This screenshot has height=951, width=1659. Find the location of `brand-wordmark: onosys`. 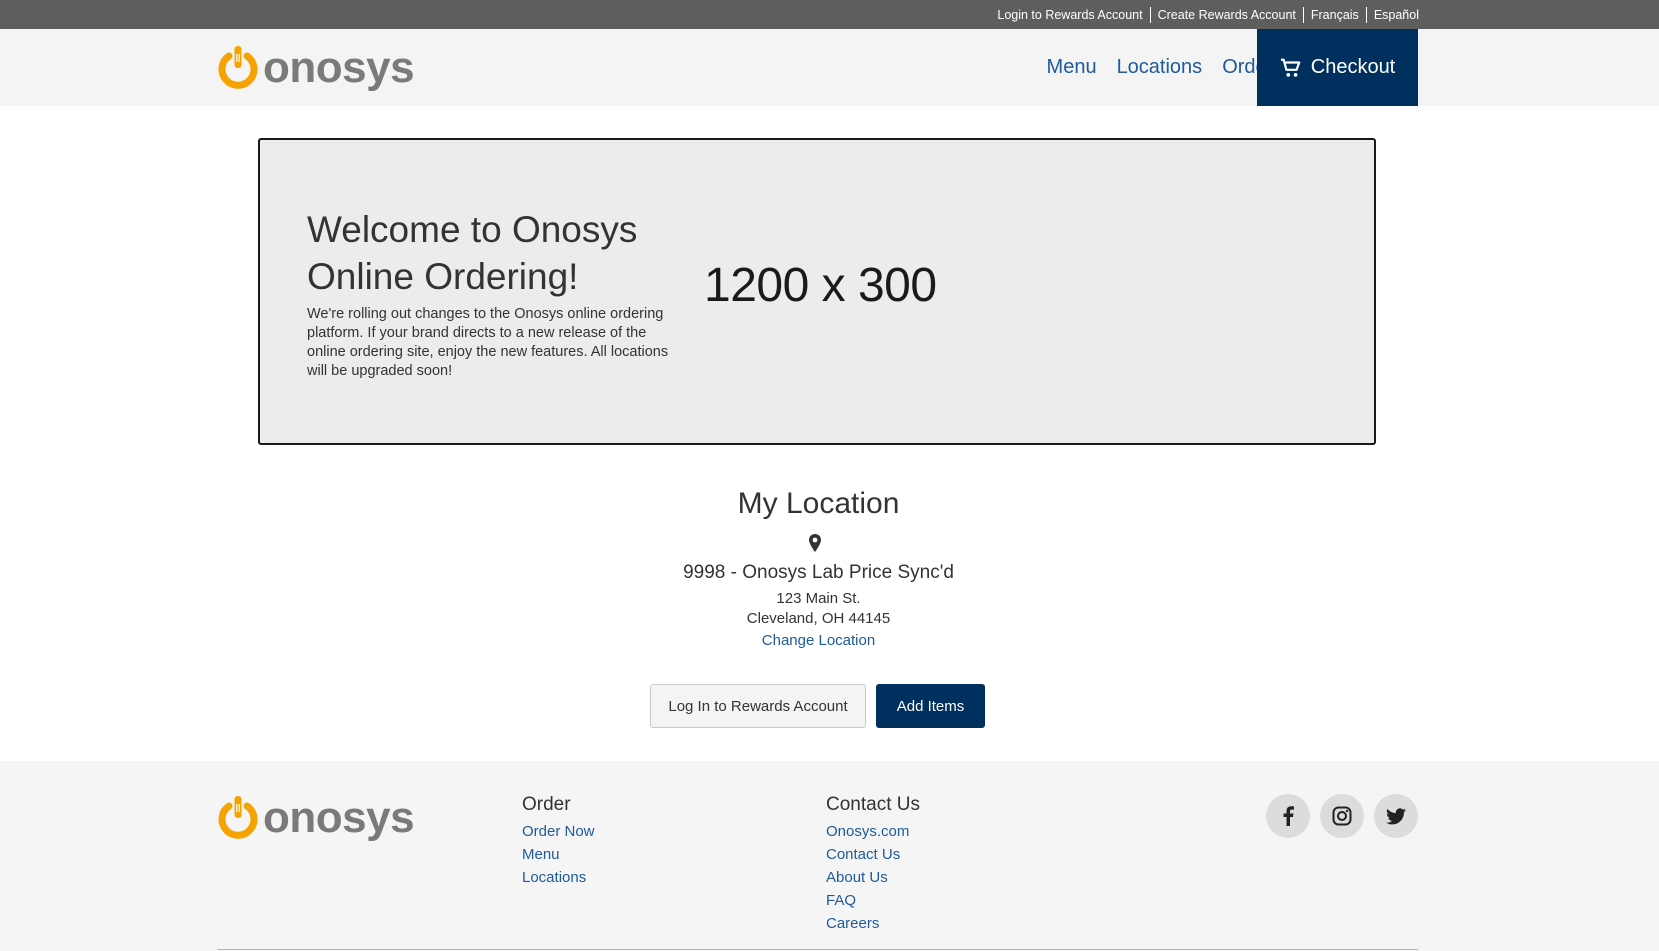

brand-wordmark: onosys is located at coordinates (339, 67).